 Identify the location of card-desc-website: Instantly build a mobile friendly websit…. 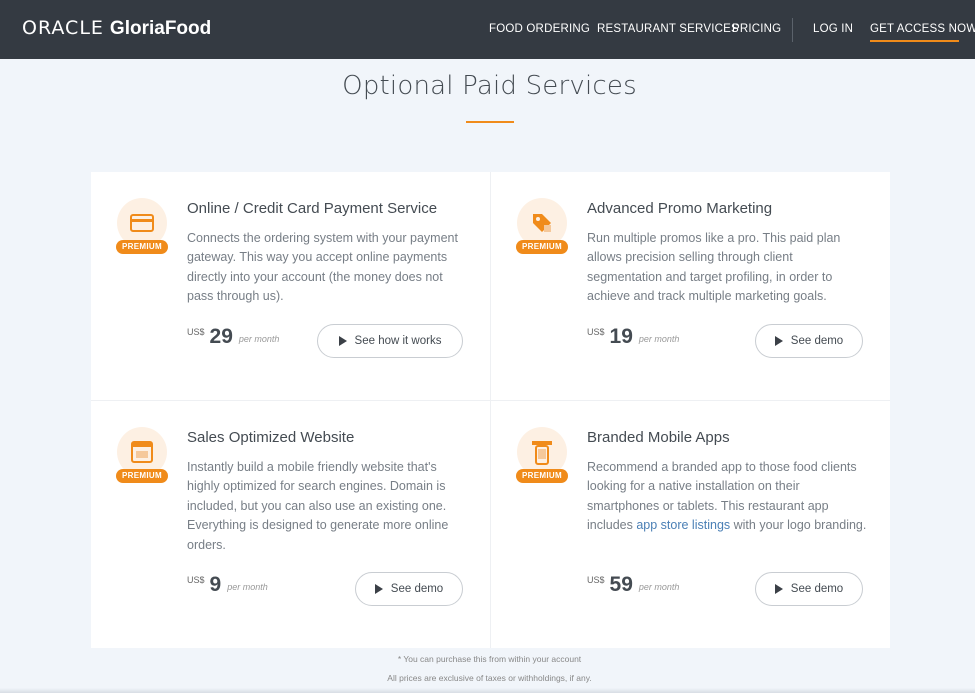
(318, 506).